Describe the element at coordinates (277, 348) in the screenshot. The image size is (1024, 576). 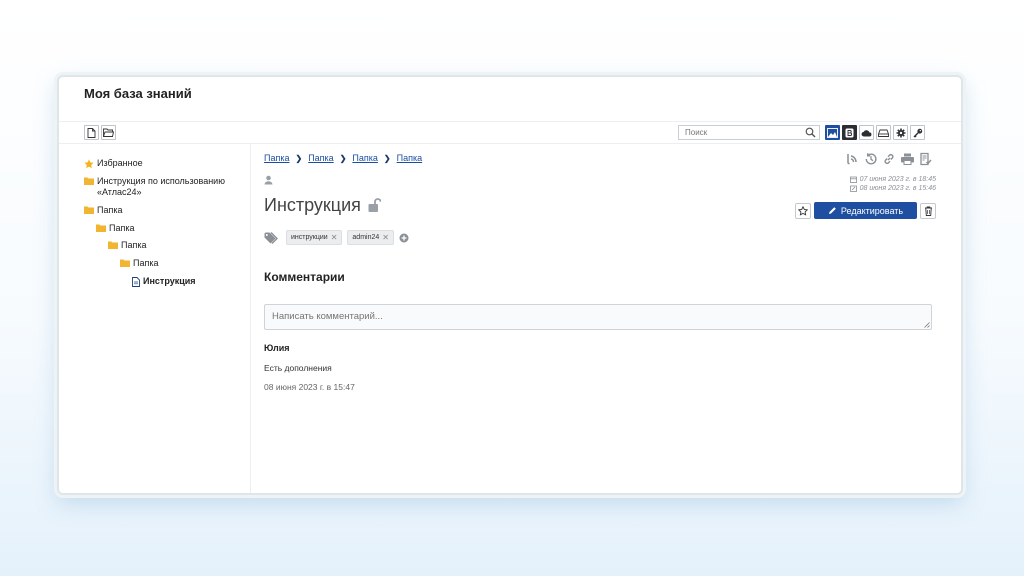
I see `comment-author: Юлия` at that location.